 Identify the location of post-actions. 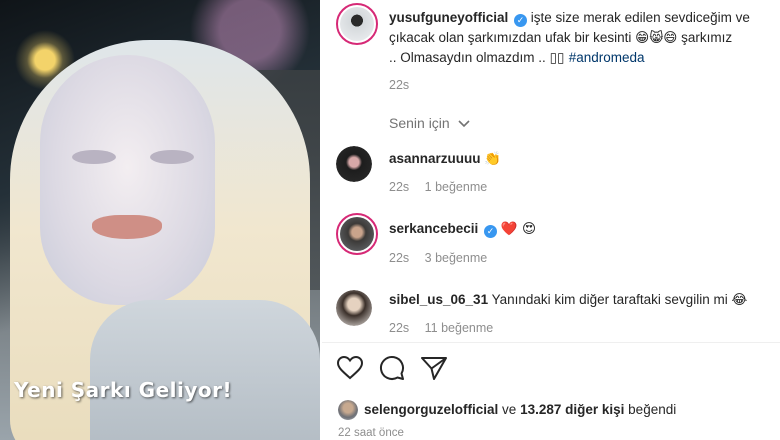
(392, 368).